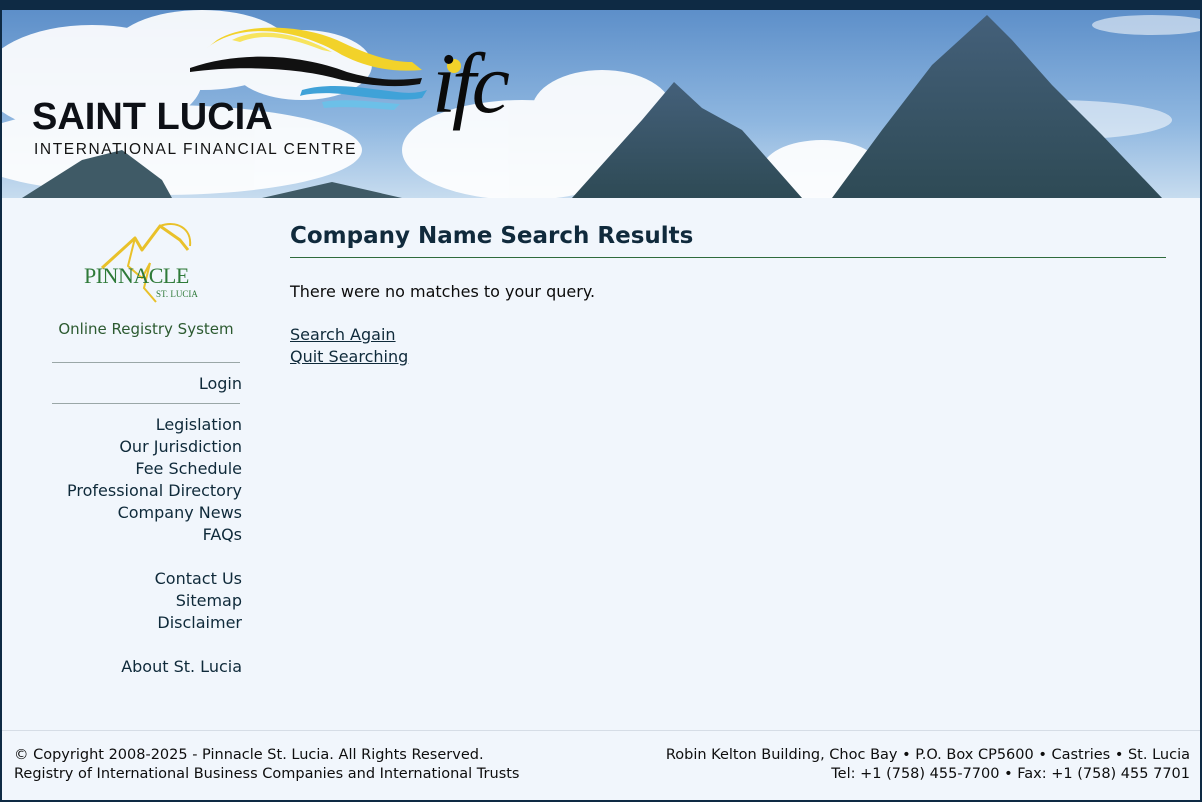 The width and height of the screenshot is (1202, 802). I want to click on online-registry-label: Online Registry System, so click(146, 329).